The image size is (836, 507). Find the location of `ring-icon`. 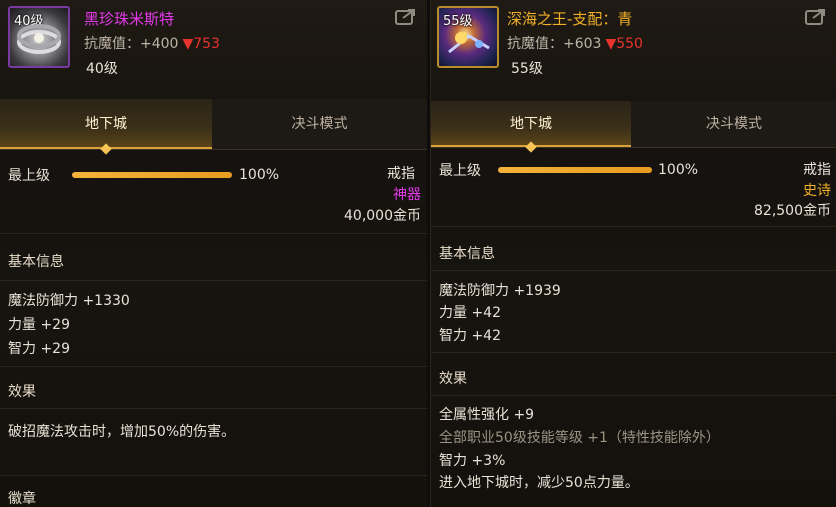

ring-icon is located at coordinates (39, 39).